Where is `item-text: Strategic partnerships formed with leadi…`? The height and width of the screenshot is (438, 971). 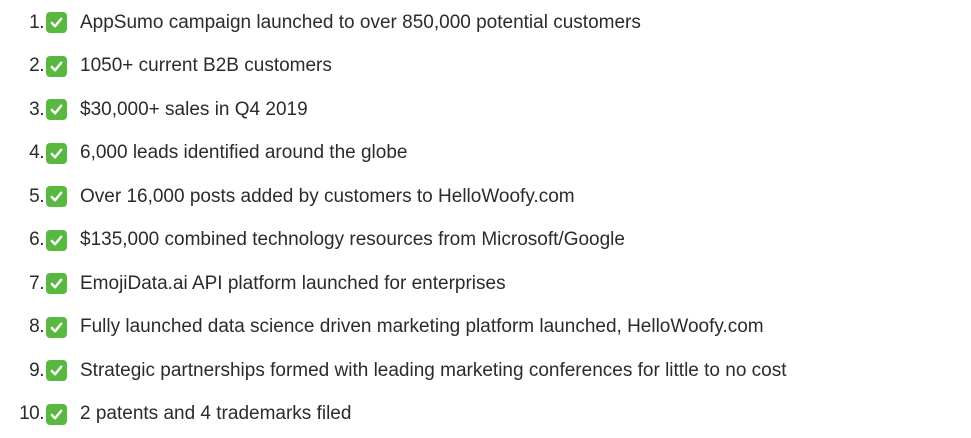
item-text: Strategic partnerships formed with leadi… is located at coordinates (433, 370).